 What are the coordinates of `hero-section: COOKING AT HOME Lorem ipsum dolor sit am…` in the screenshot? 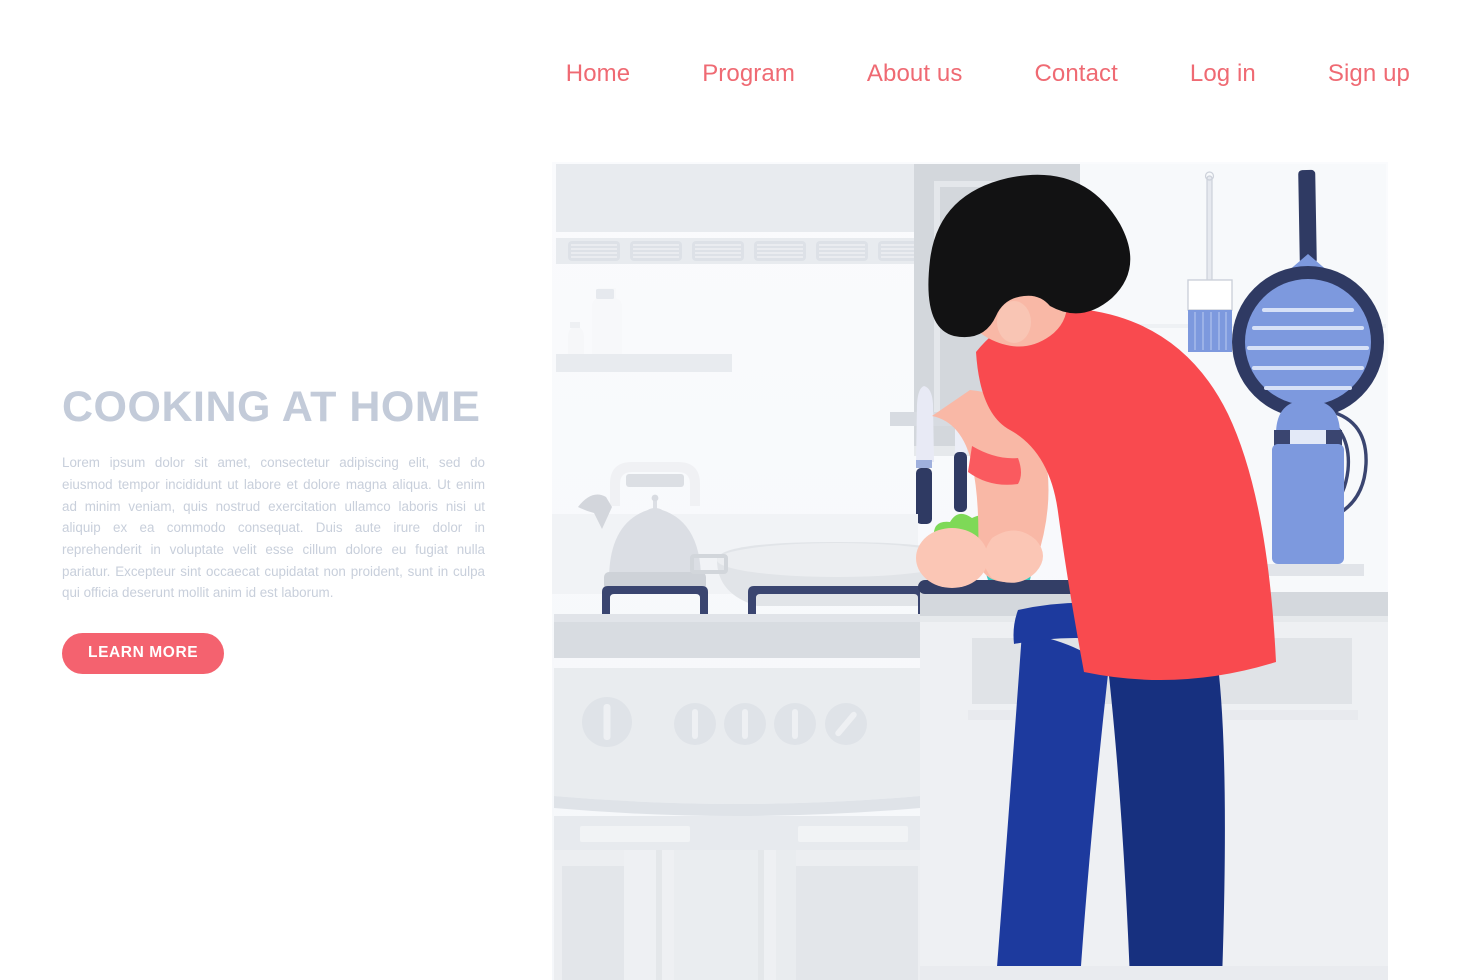 It's located at (277, 529).